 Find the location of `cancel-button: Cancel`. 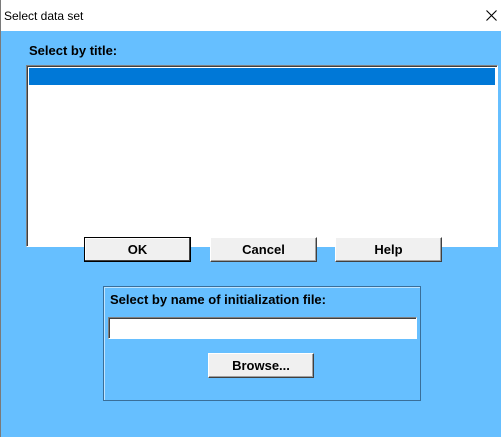

cancel-button: Cancel is located at coordinates (263, 249).